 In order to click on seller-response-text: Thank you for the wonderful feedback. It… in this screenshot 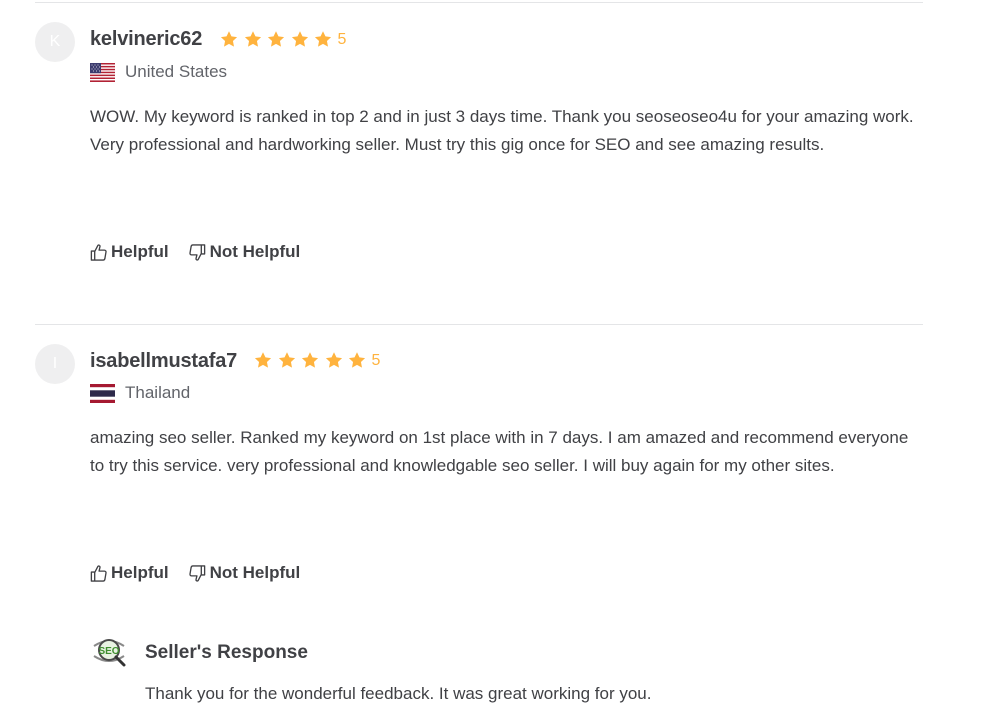, I will do `click(398, 693)`.